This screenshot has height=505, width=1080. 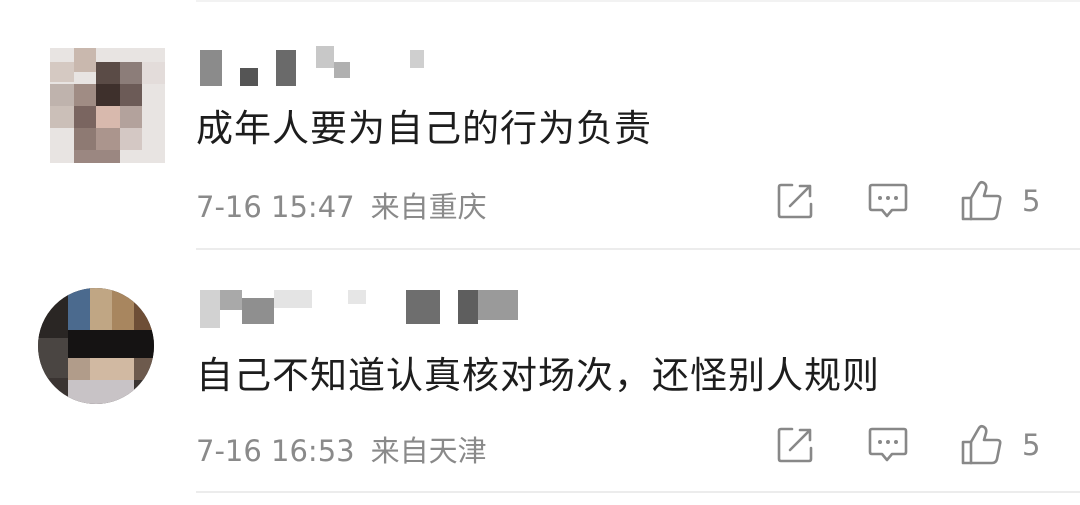 I want to click on comment-meta: 7-16 15:47 来自重庆, so click(x=341, y=205).